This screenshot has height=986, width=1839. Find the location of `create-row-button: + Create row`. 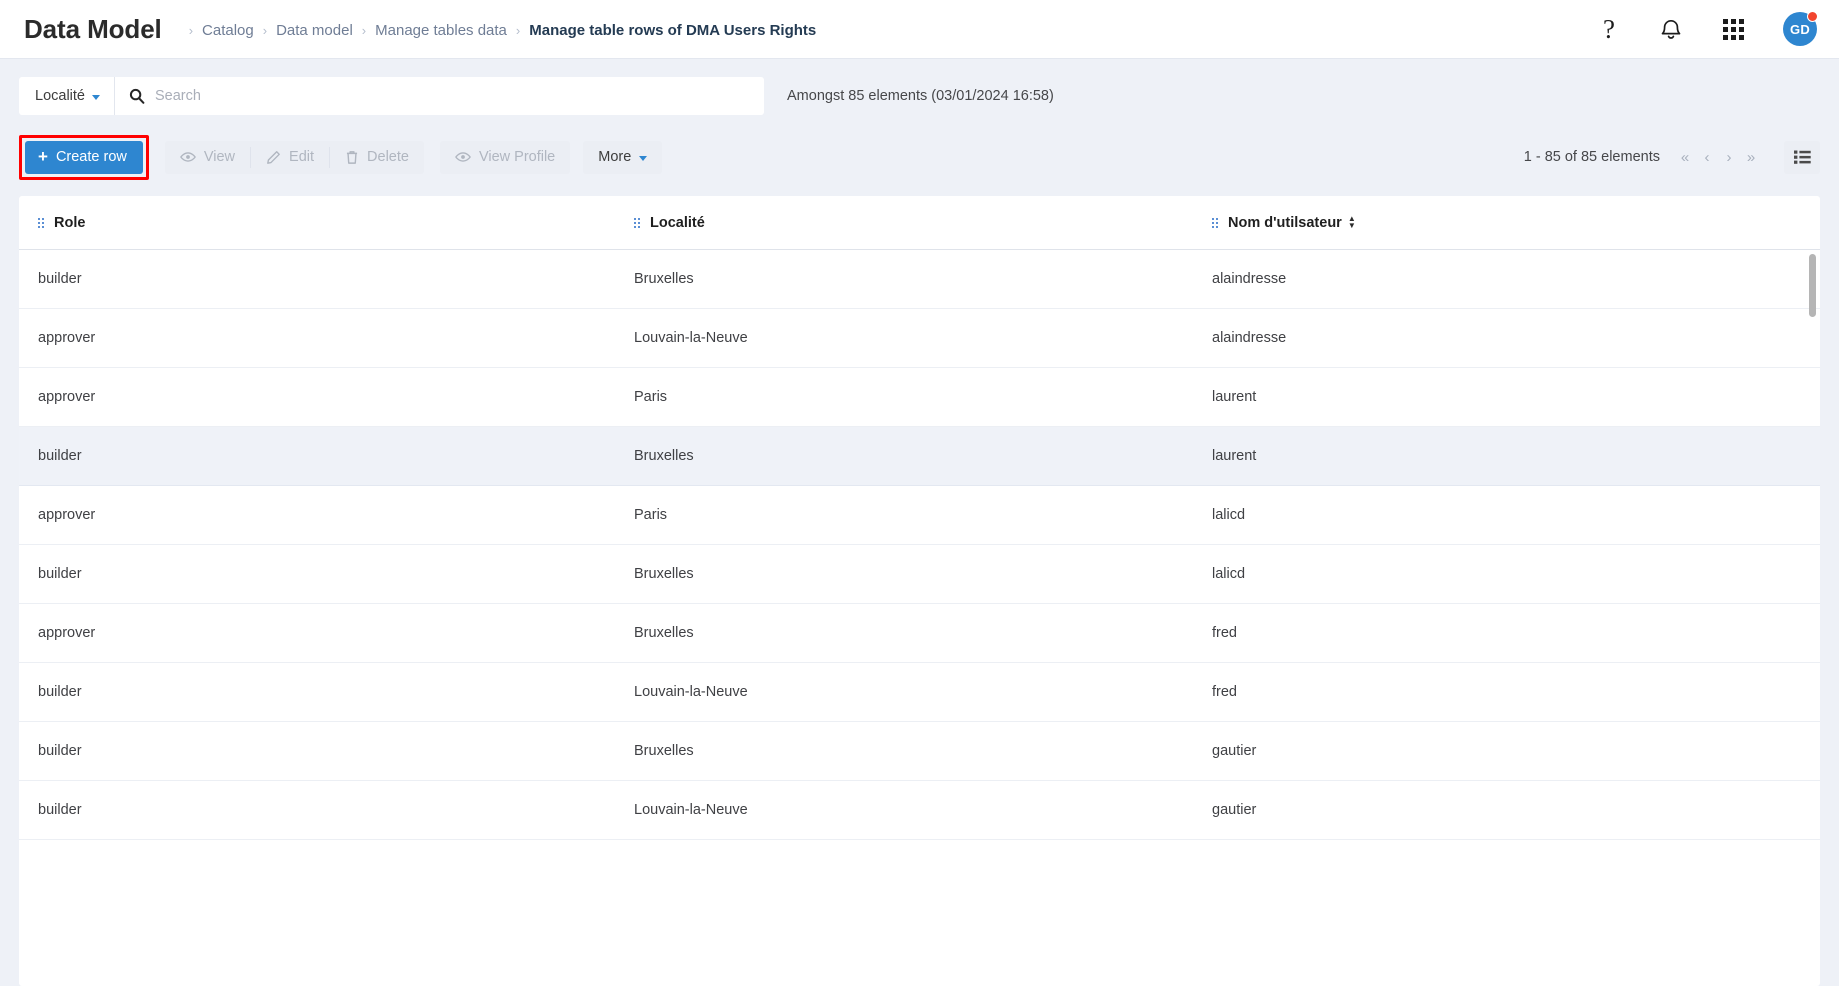

create-row-button: + Create row is located at coordinates (84, 157).